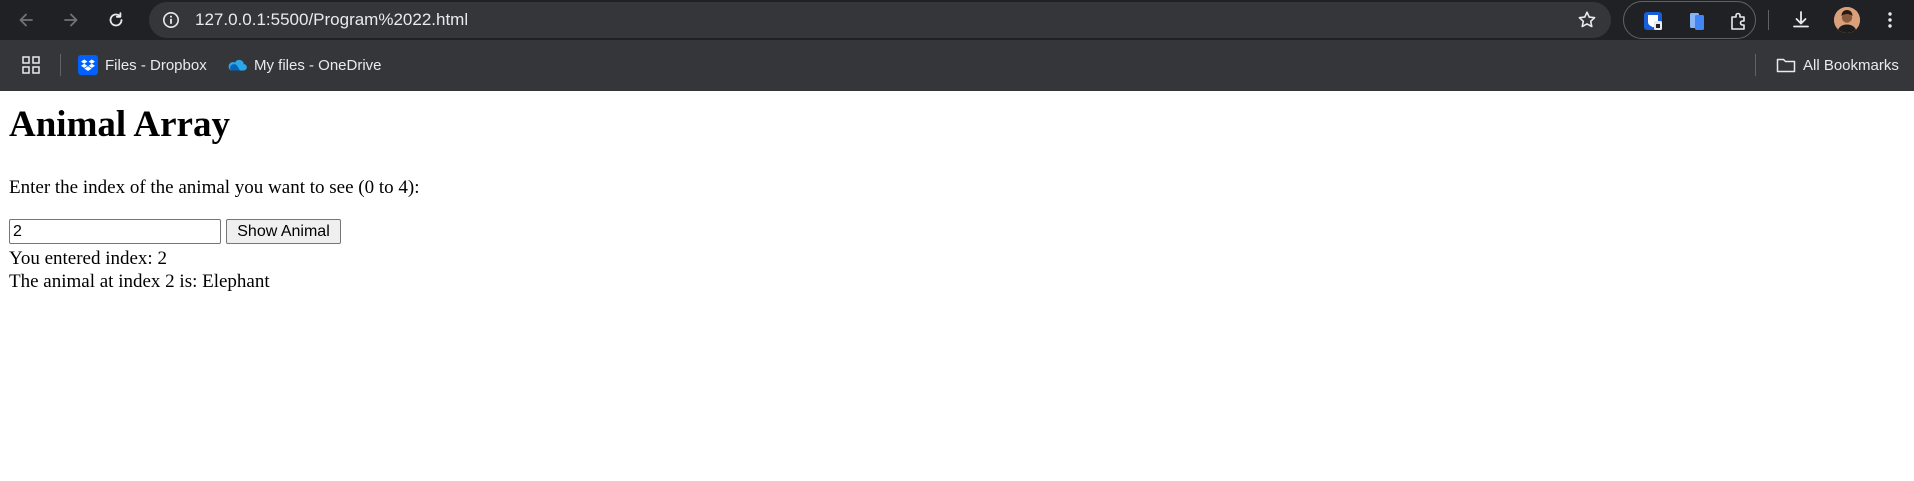 This screenshot has height=481, width=1914. What do you see at coordinates (171, 20) in the screenshot?
I see `site-info-icon` at bounding box center [171, 20].